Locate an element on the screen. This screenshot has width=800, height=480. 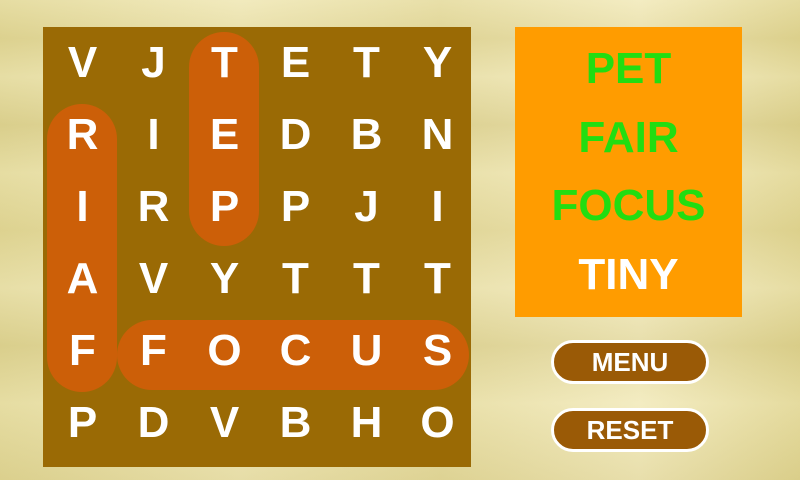
letter-cell: N is located at coordinates (437, 135).